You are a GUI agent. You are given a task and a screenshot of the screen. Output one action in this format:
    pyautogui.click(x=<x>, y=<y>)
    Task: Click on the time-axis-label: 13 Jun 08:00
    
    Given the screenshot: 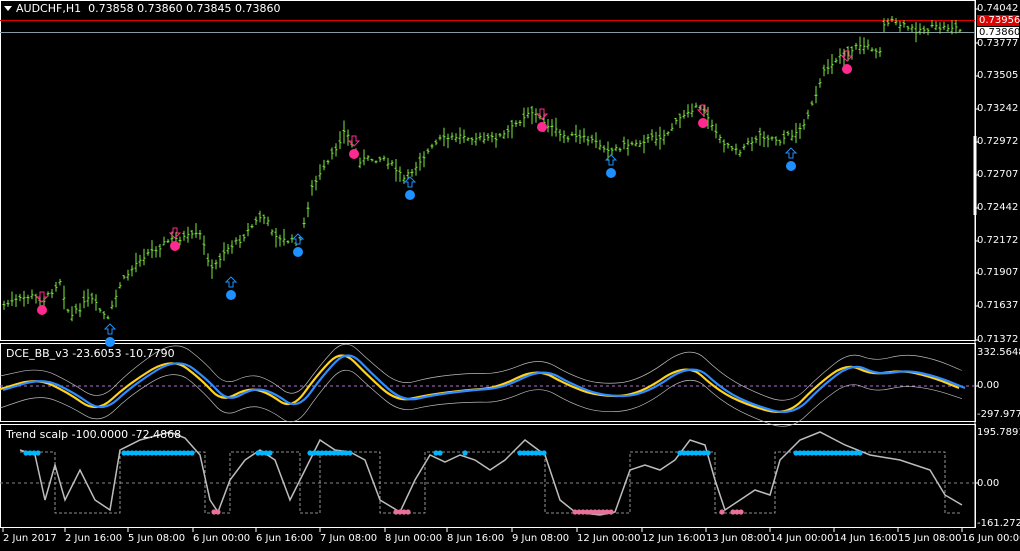 What is the action you would take?
    pyautogui.click(x=738, y=538)
    